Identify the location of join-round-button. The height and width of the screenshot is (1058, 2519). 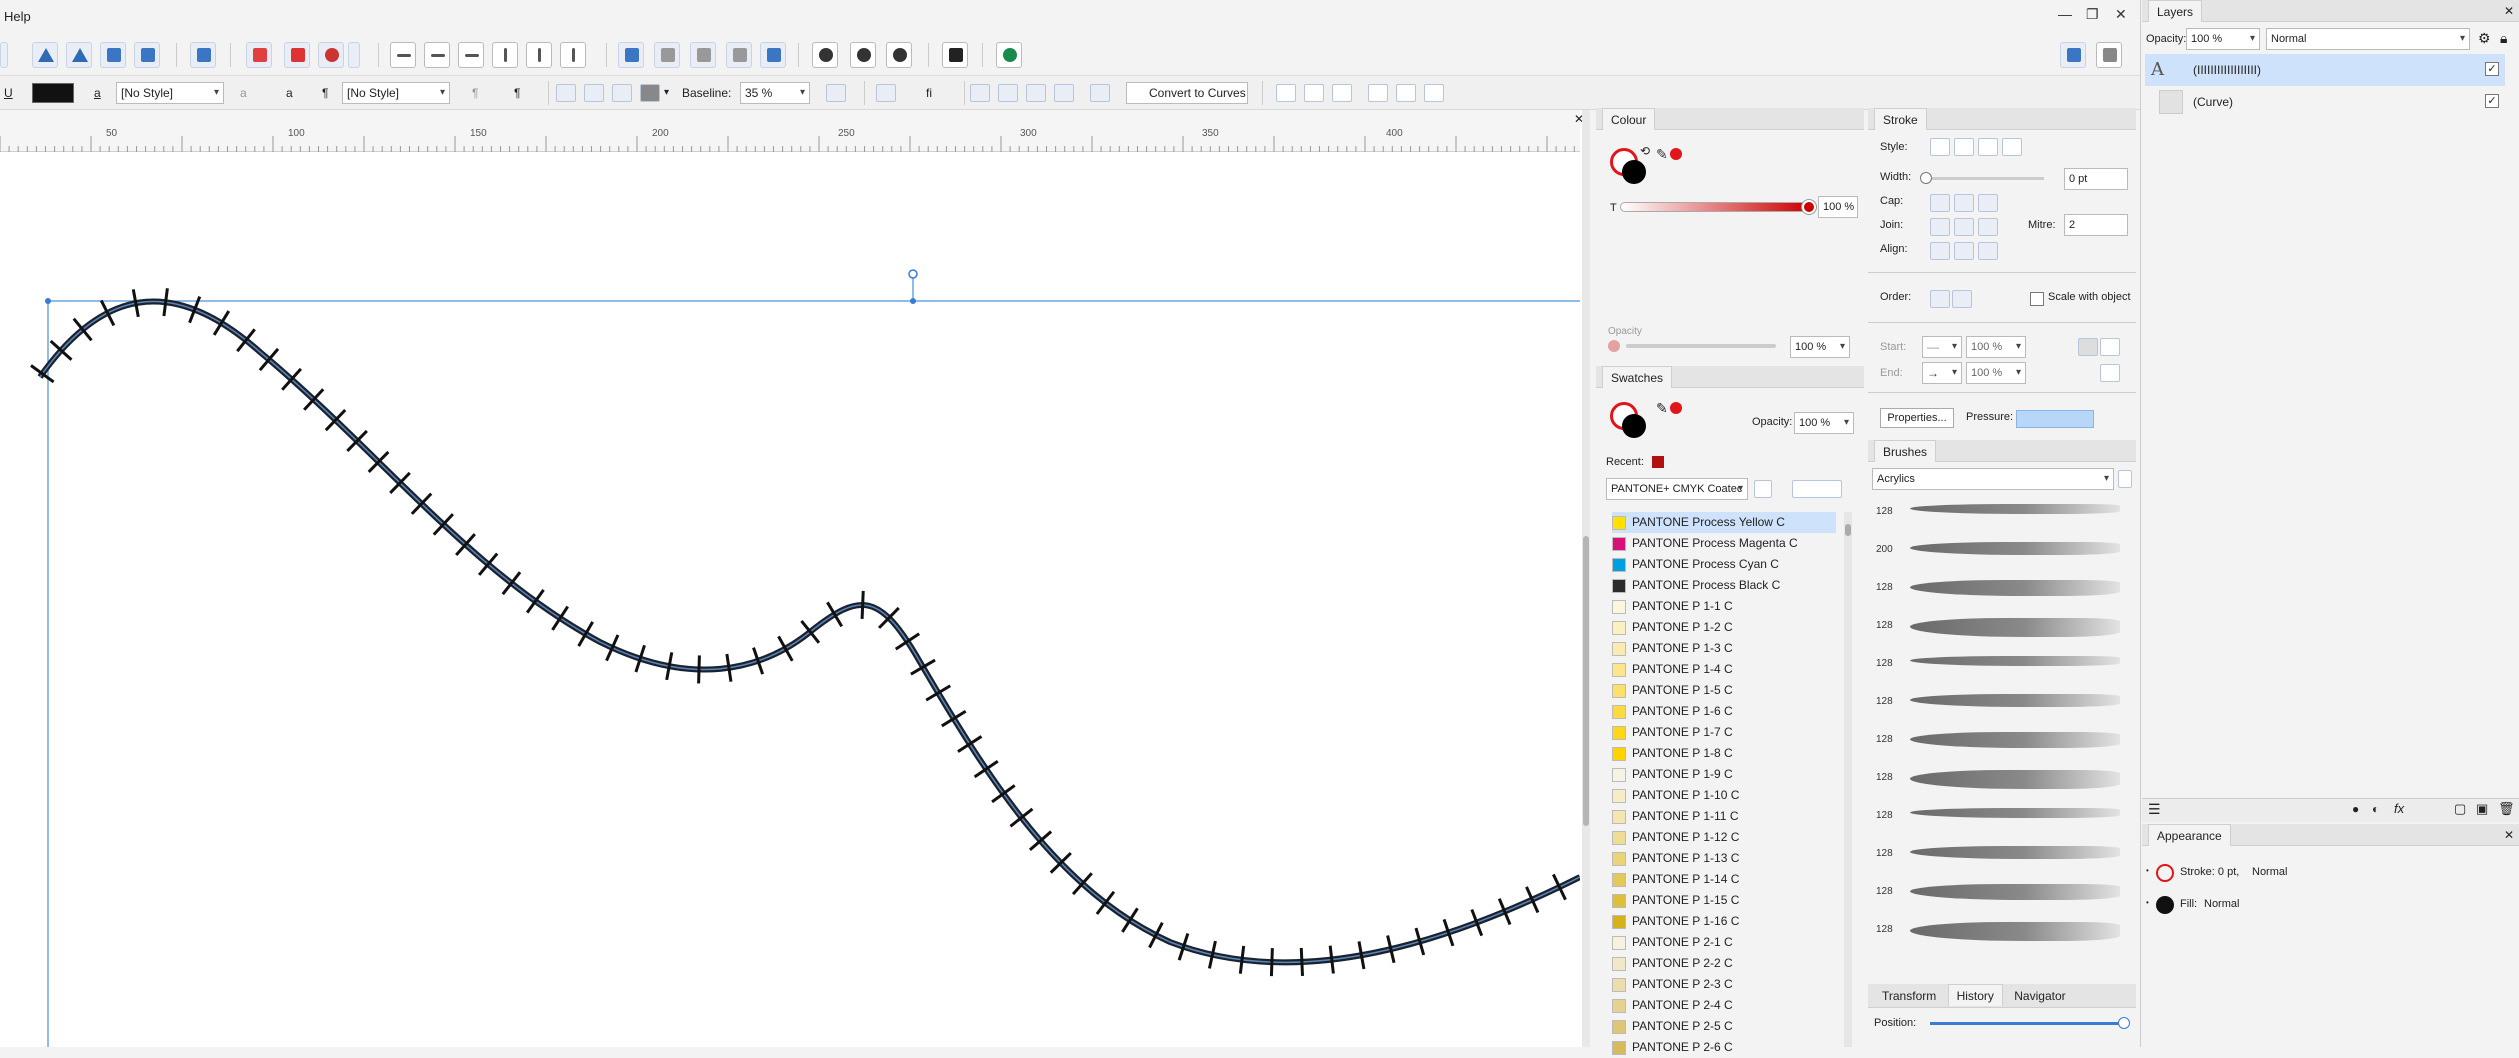
(1964, 227).